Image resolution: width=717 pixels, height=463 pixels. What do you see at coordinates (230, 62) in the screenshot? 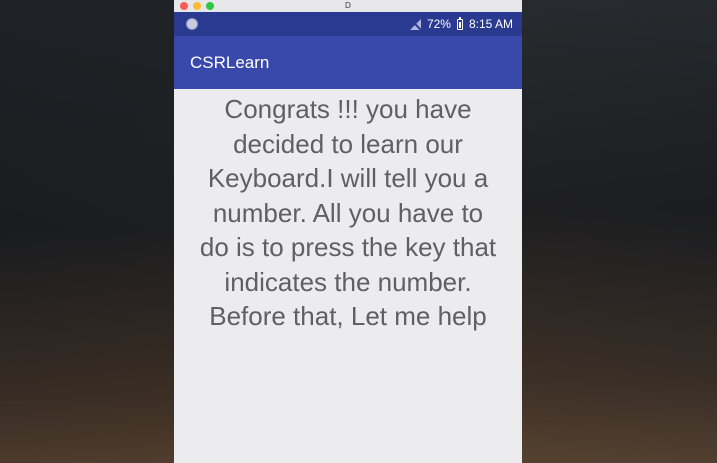
I see `app-title: CSRLearn` at bounding box center [230, 62].